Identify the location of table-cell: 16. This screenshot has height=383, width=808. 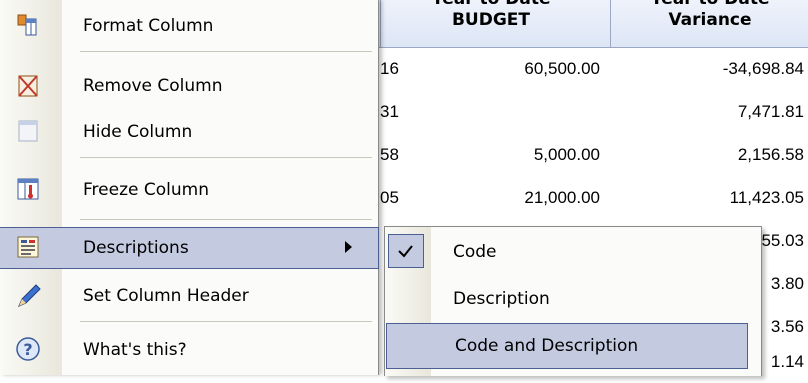
(389, 68).